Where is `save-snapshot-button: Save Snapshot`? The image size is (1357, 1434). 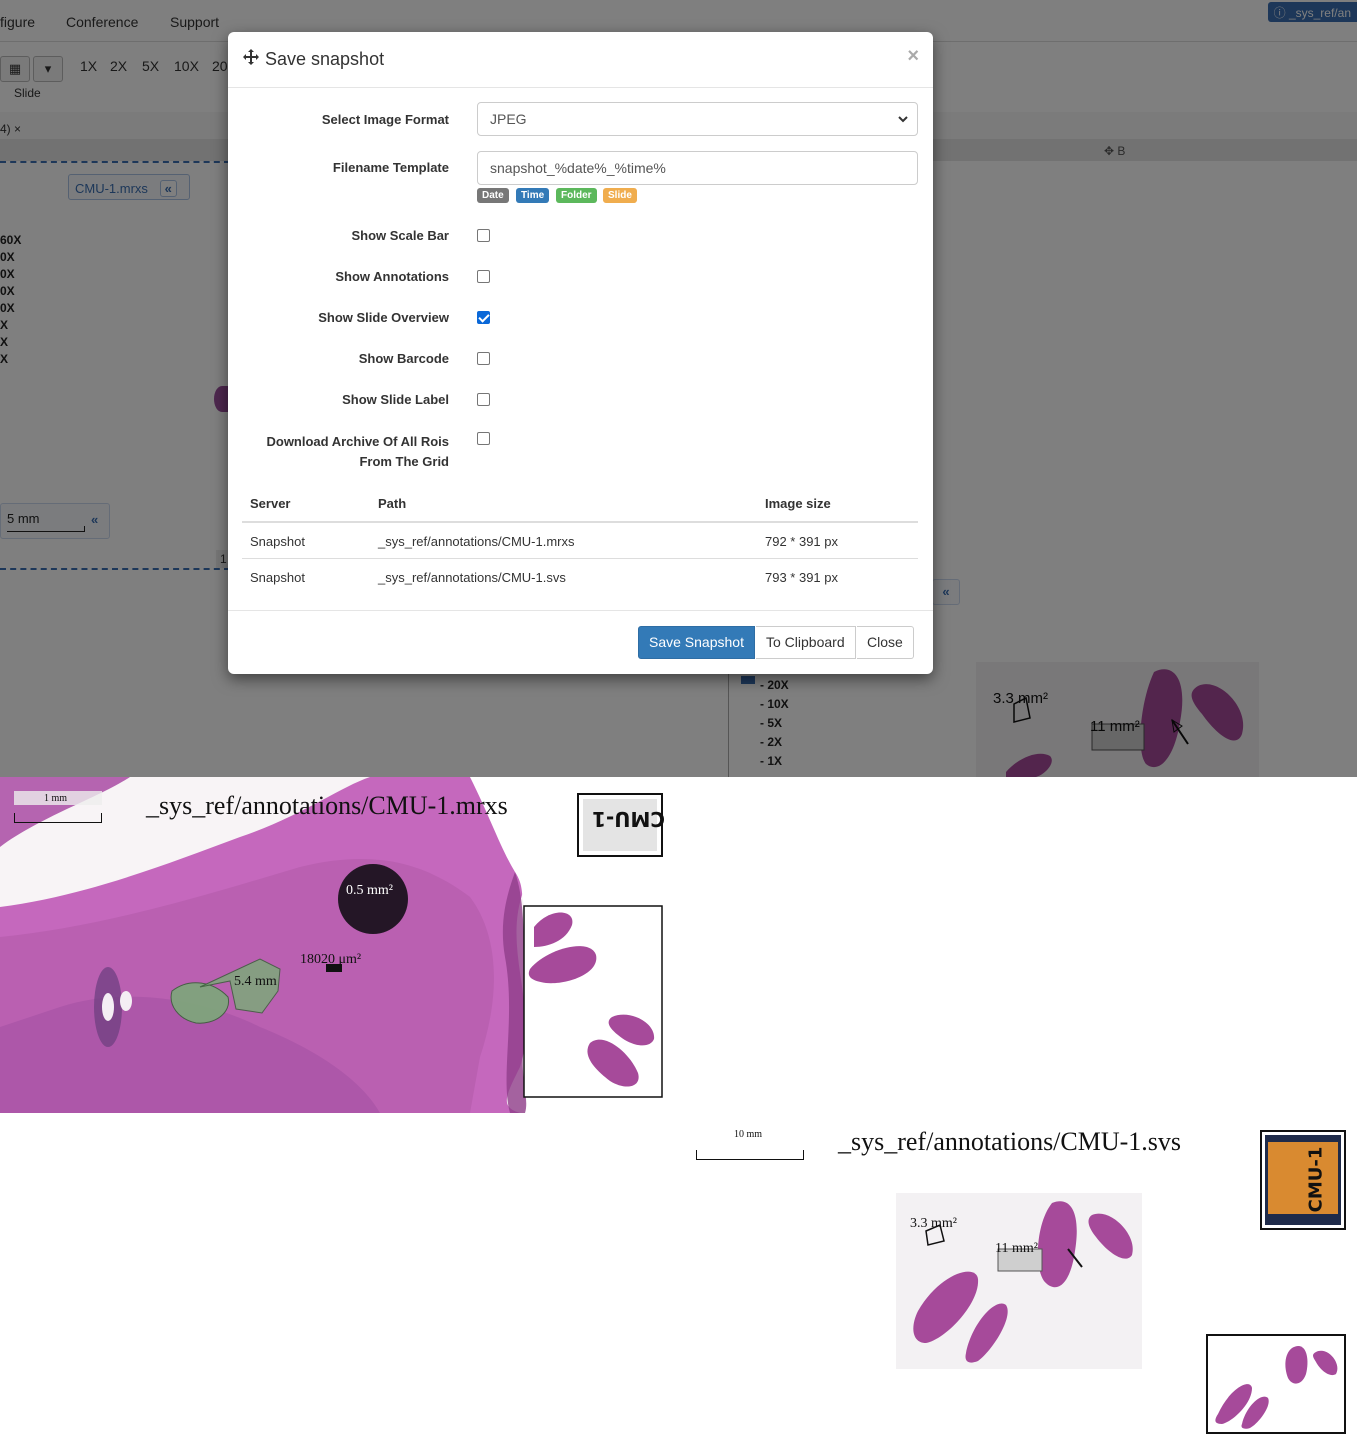 save-snapshot-button: Save Snapshot is located at coordinates (696, 642).